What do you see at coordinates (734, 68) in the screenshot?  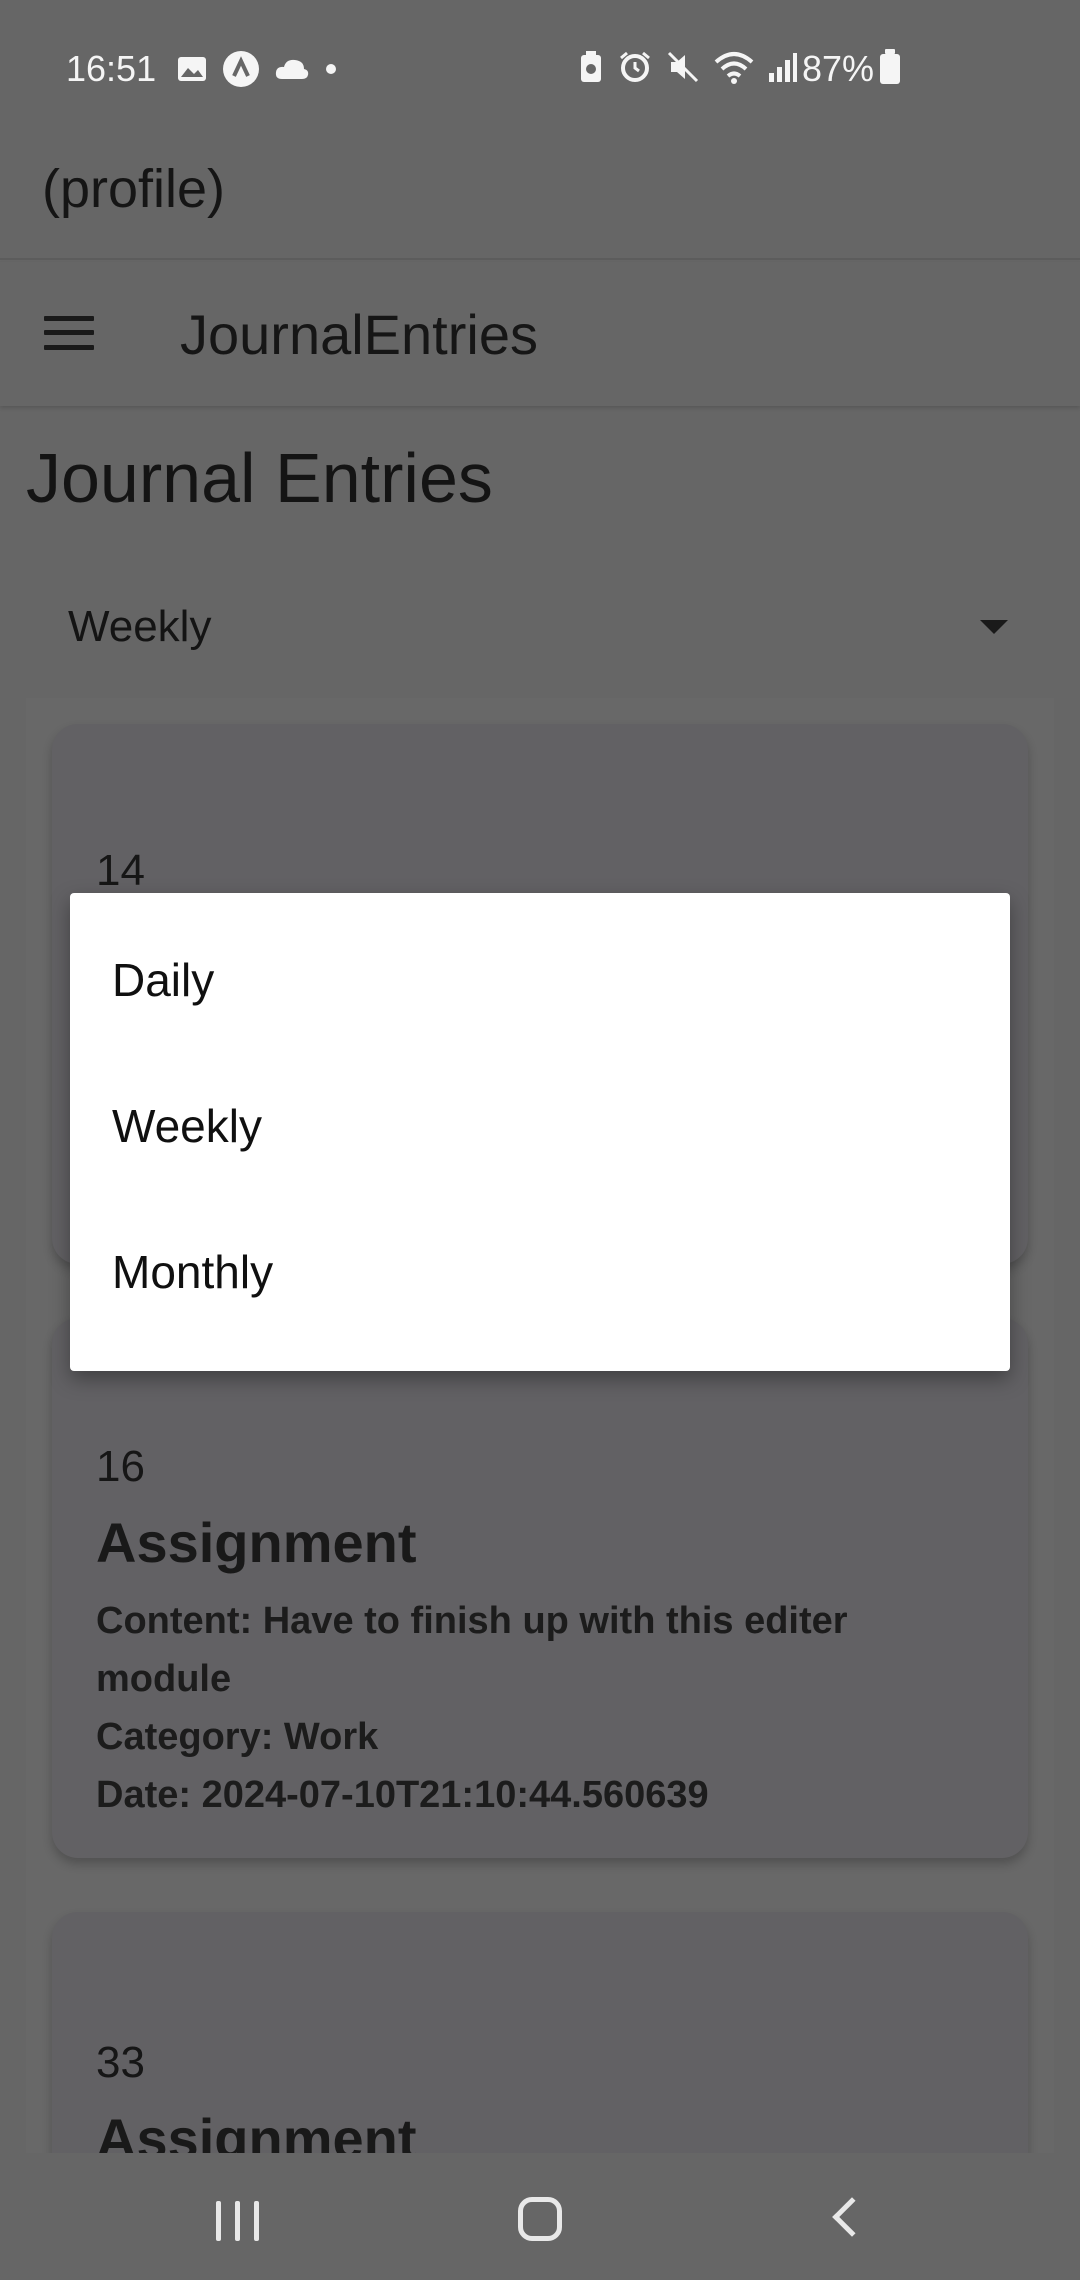 I see `wifi-icon` at bounding box center [734, 68].